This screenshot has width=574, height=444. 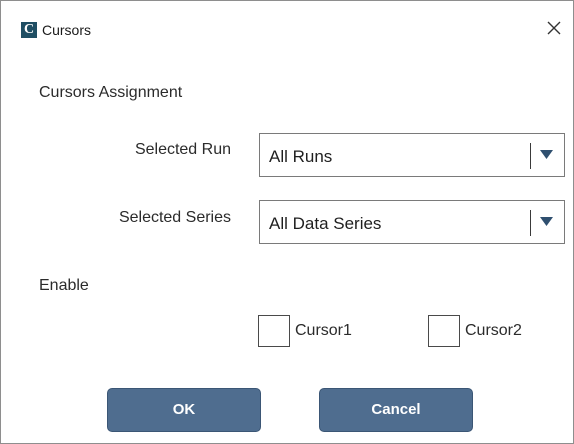 I want to click on cursor1-checkbox-box, so click(x=274, y=331).